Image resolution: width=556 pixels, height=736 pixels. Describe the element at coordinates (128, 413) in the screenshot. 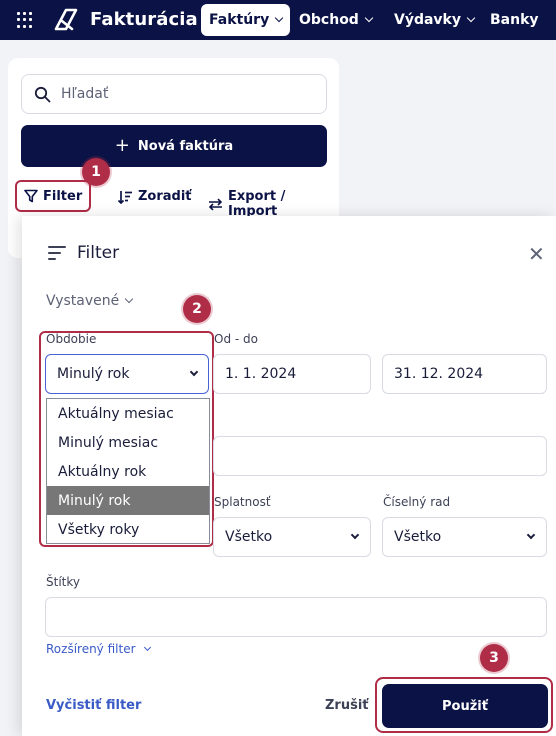

I see `period-option: Aktuálny mesiac` at that location.